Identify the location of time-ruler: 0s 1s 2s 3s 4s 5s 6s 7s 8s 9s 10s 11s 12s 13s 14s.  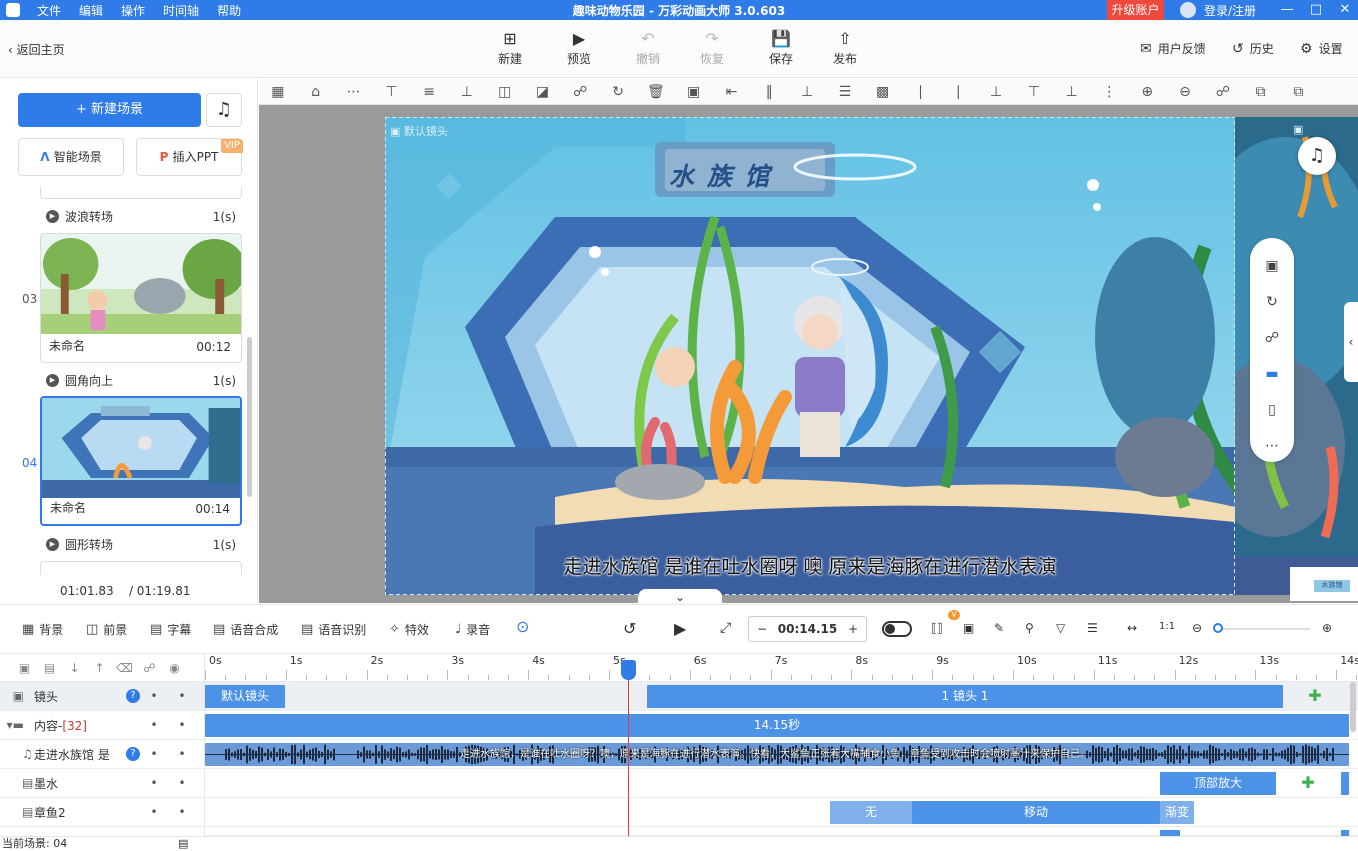
(781, 668).